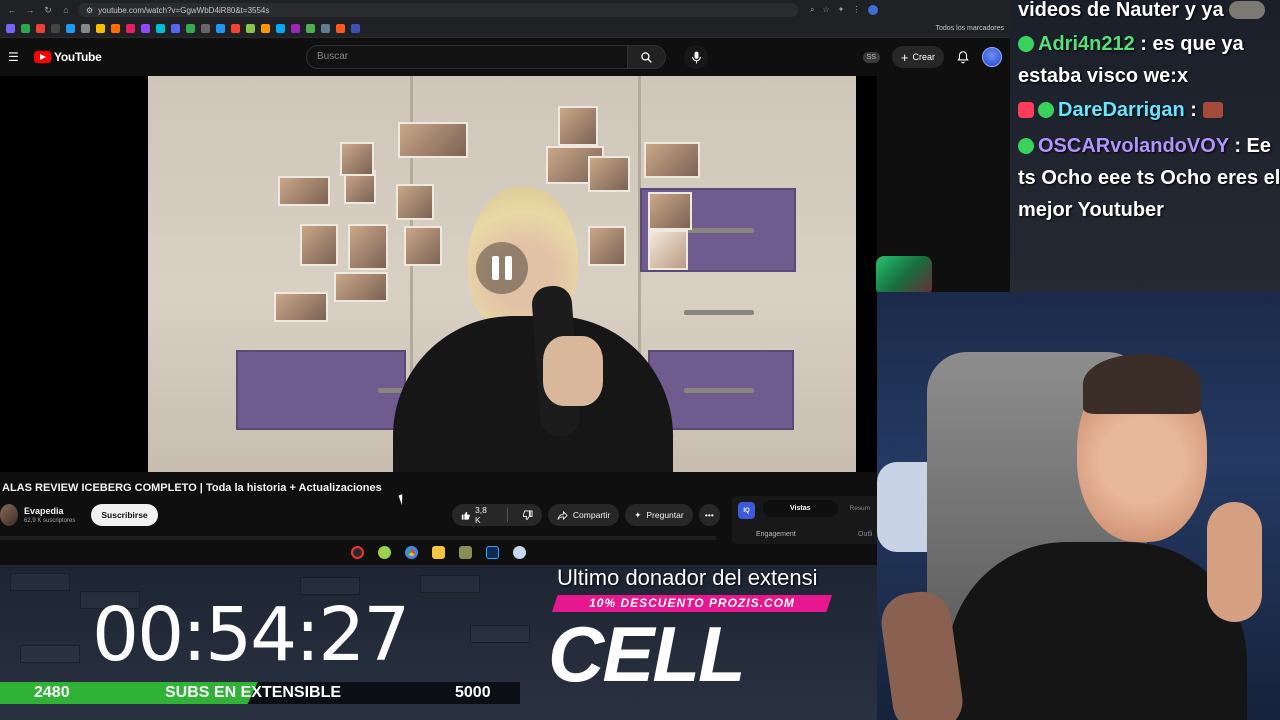  I want to click on profile-avatar, so click(992, 57).